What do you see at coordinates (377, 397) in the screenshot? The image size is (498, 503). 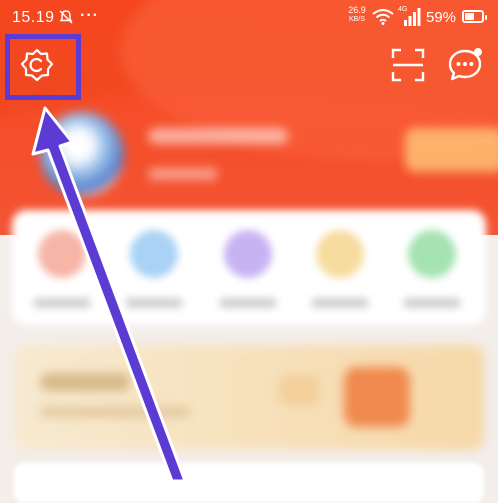 I see `gift-icon` at bounding box center [377, 397].